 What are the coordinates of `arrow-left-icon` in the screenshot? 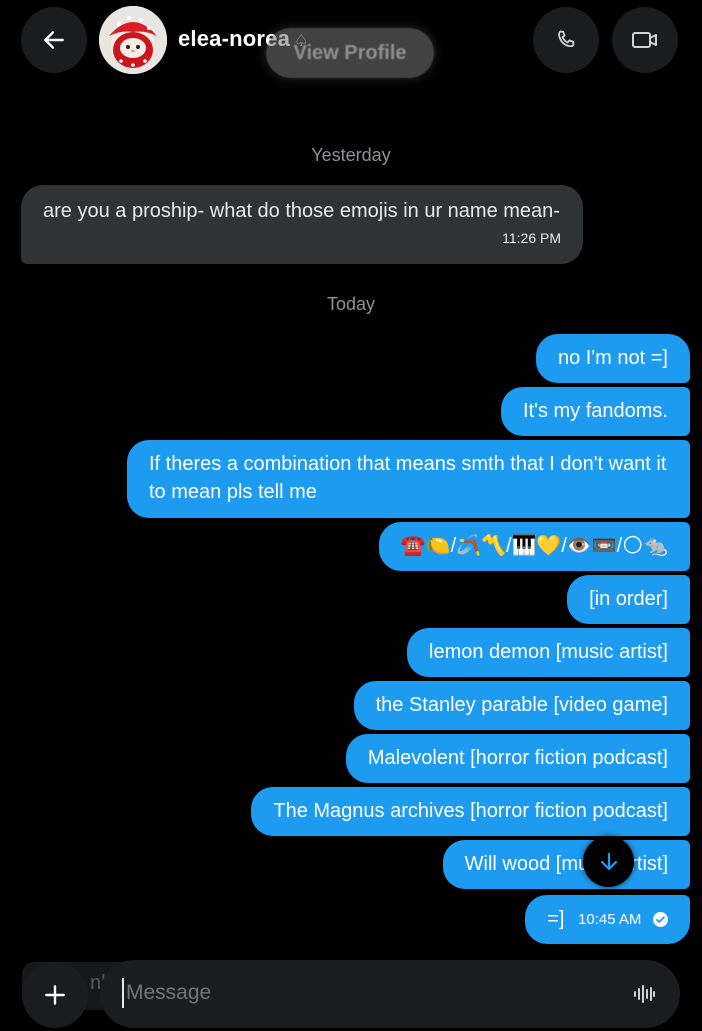 It's located at (54, 40).